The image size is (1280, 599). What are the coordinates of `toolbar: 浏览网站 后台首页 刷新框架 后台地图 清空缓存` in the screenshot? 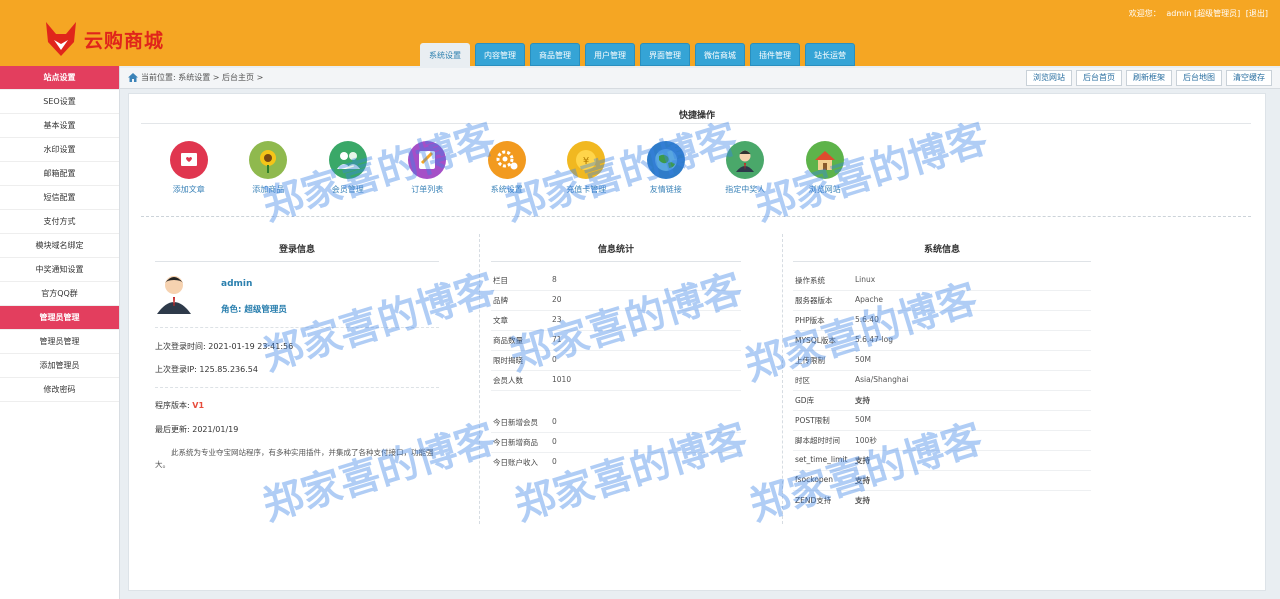 It's located at (1147, 78).